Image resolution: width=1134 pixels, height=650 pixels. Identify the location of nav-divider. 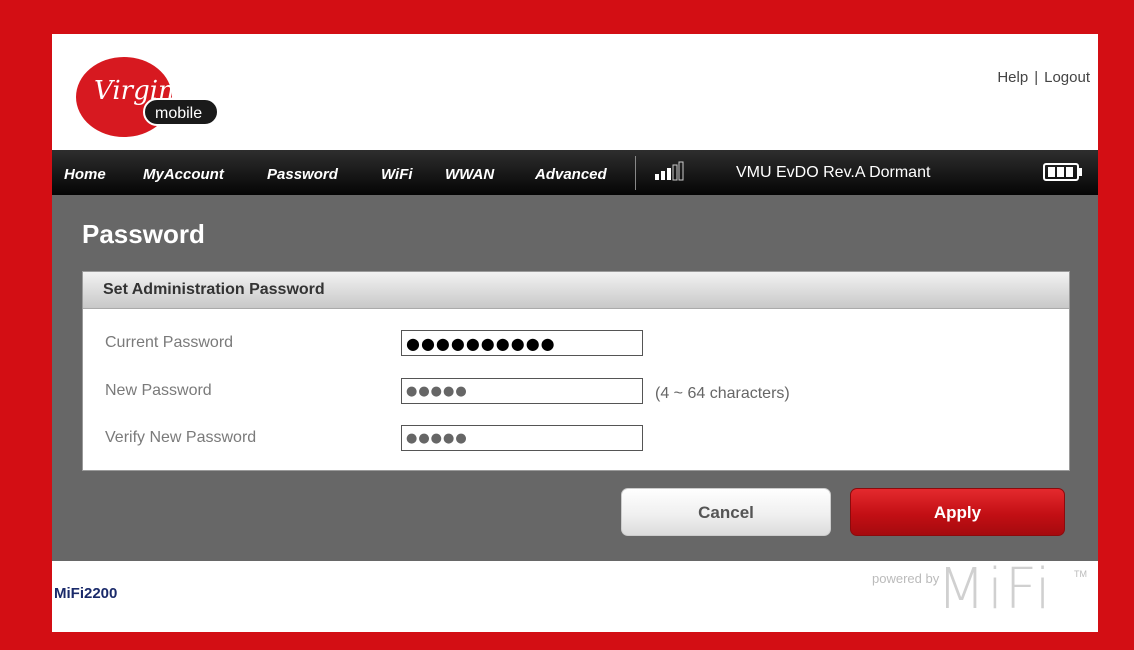
(635, 173).